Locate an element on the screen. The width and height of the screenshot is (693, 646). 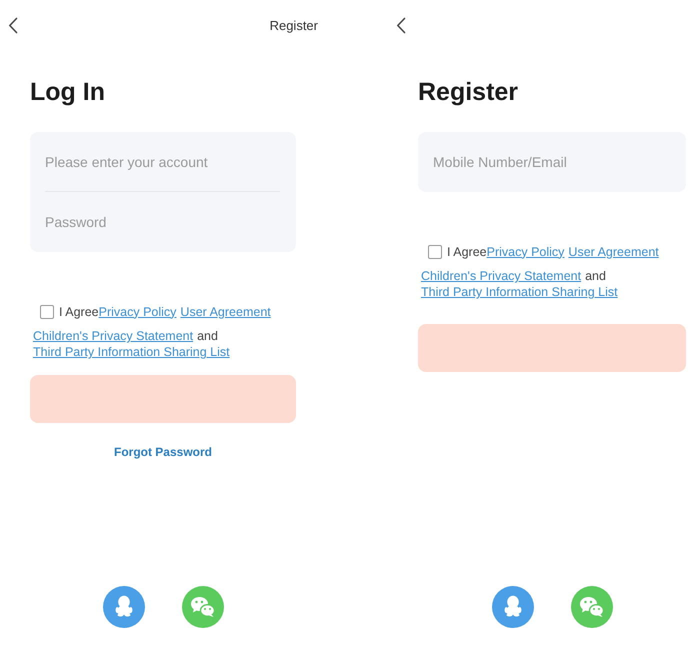
input-field: Mobile Number/Email is located at coordinates (552, 162).